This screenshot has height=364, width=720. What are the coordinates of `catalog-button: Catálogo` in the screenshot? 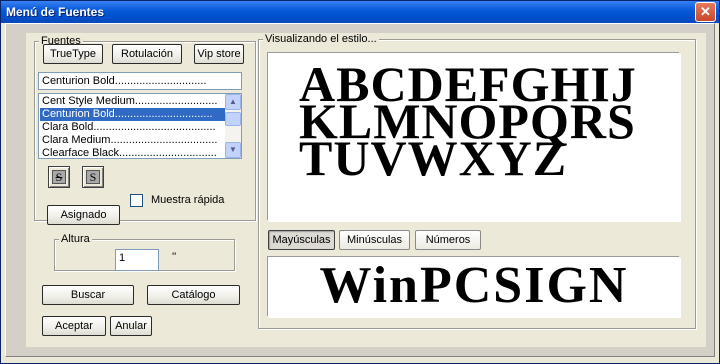 It's located at (193, 295).